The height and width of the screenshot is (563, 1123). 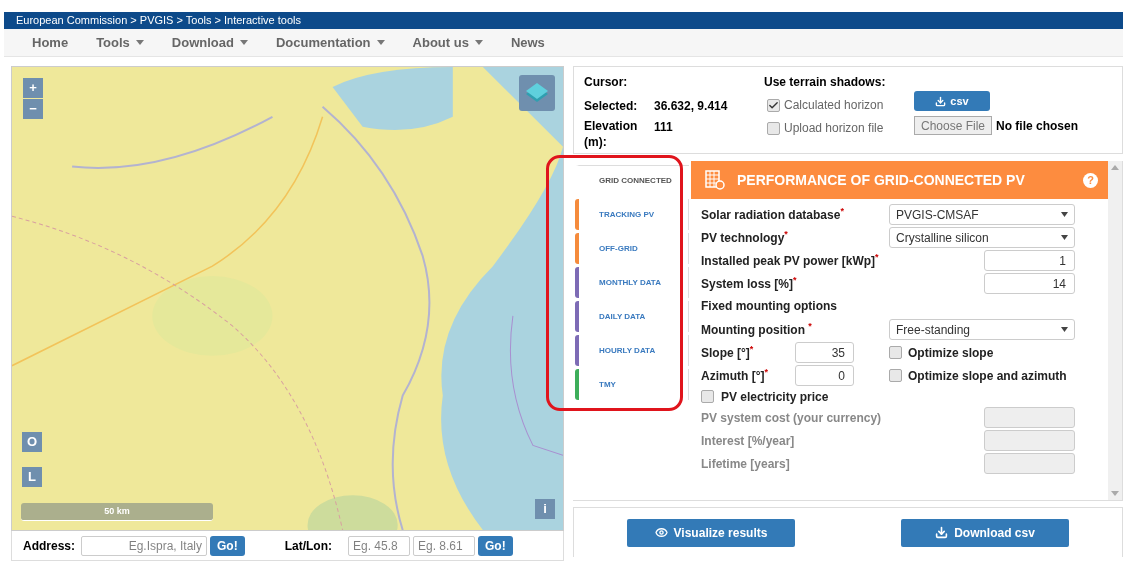 What do you see at coordinates (50, 42) in the screenshot?
I see `nav-link: Home` at bounding box center [50, 42].